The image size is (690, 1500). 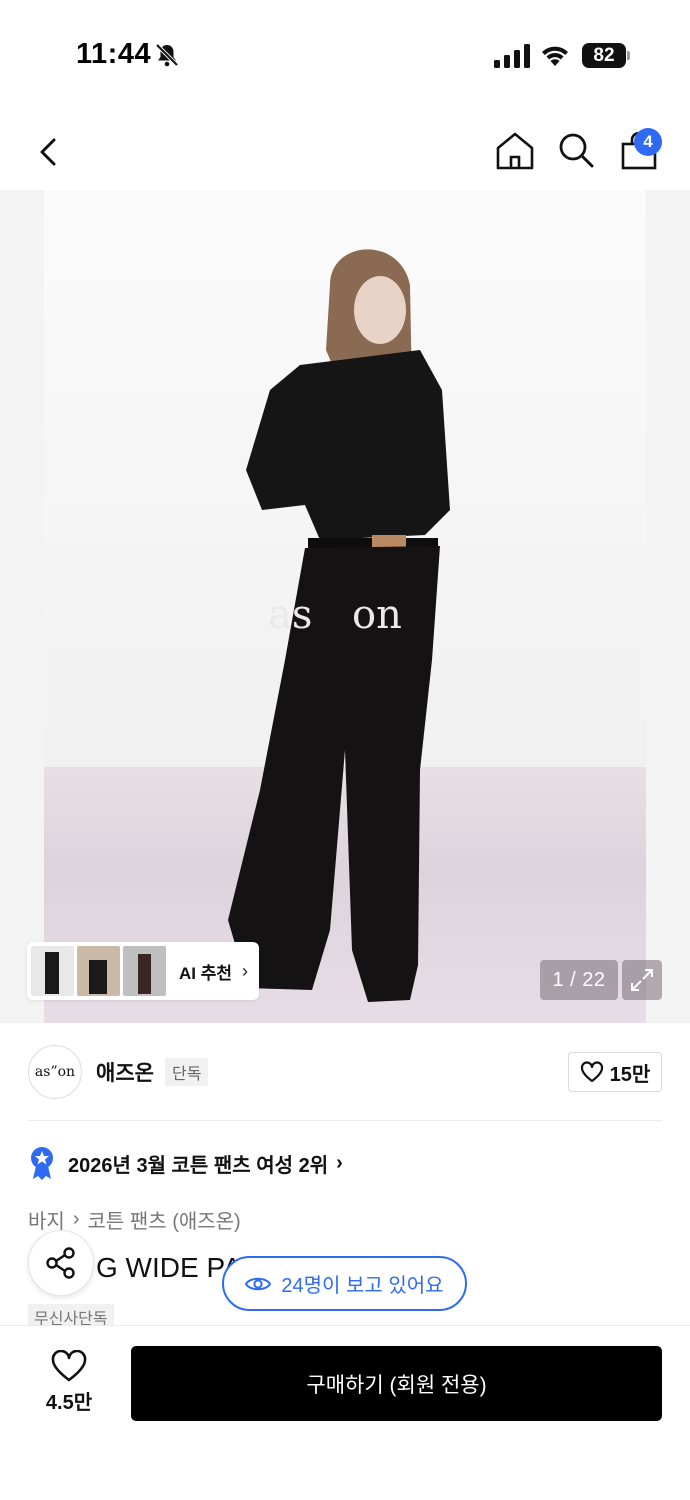 I want to click on ranking-medal-icon, so click(x=42, y=1163).